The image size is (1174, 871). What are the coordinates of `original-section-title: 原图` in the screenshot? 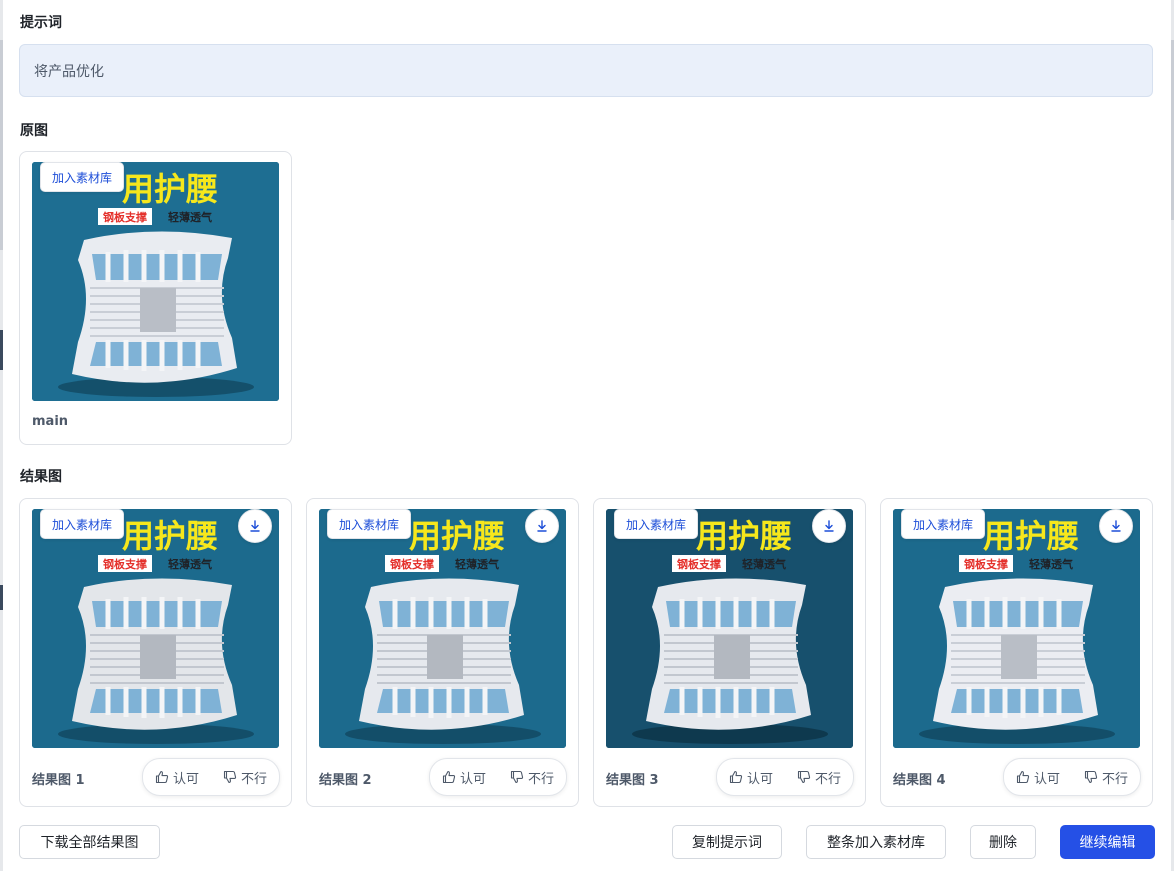 It's located at (34, 131).